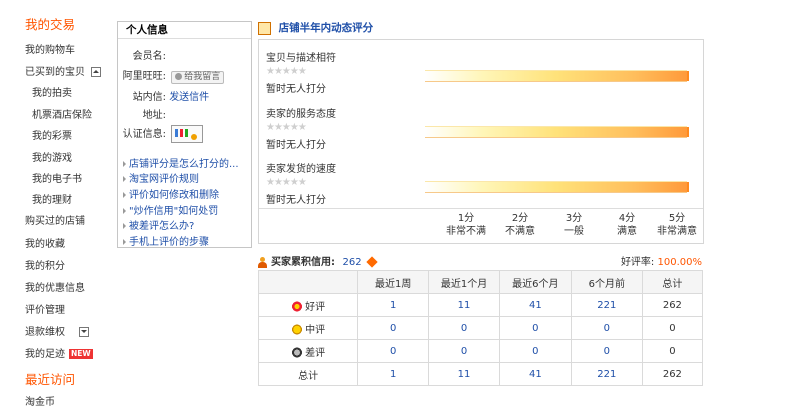 Image resolution: width=802 pixels, height=408 pixels. I want to click on table-row: 总计 1 11 41 221 262, so click(480, 374).